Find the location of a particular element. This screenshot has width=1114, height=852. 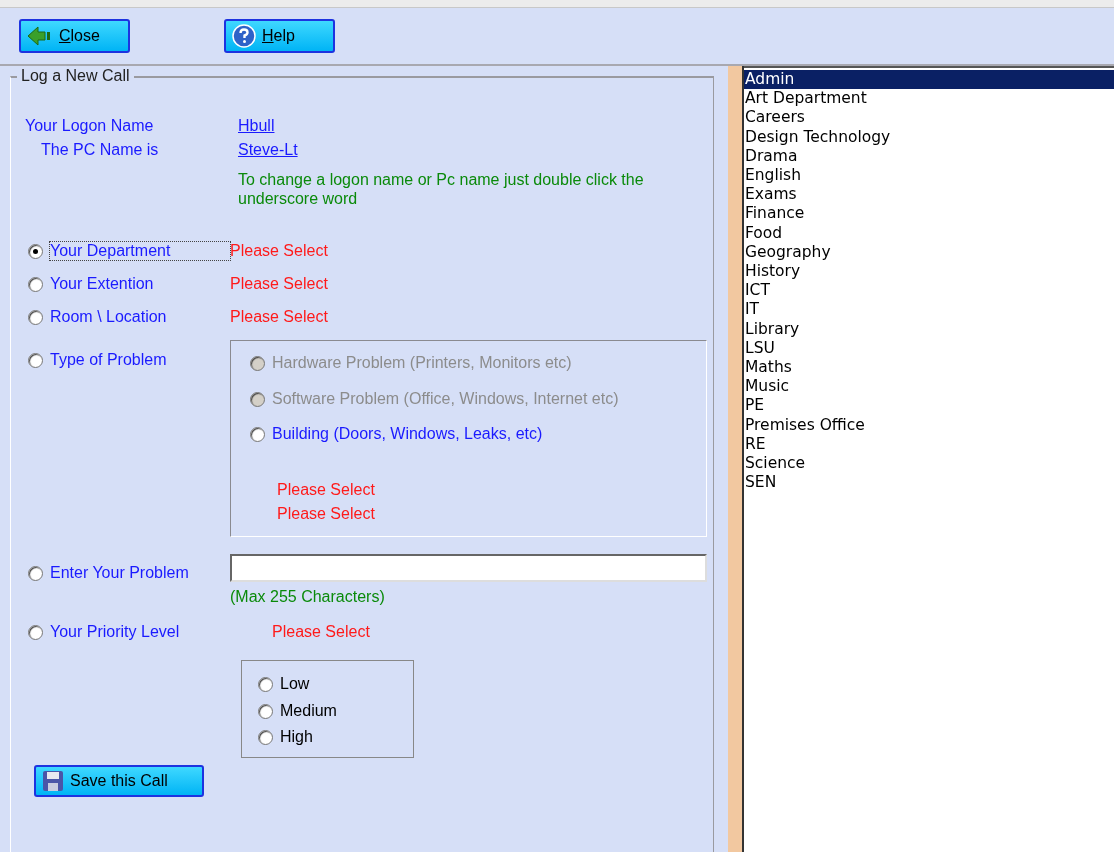

list-item: Exams is located at coordinates (929, 195).